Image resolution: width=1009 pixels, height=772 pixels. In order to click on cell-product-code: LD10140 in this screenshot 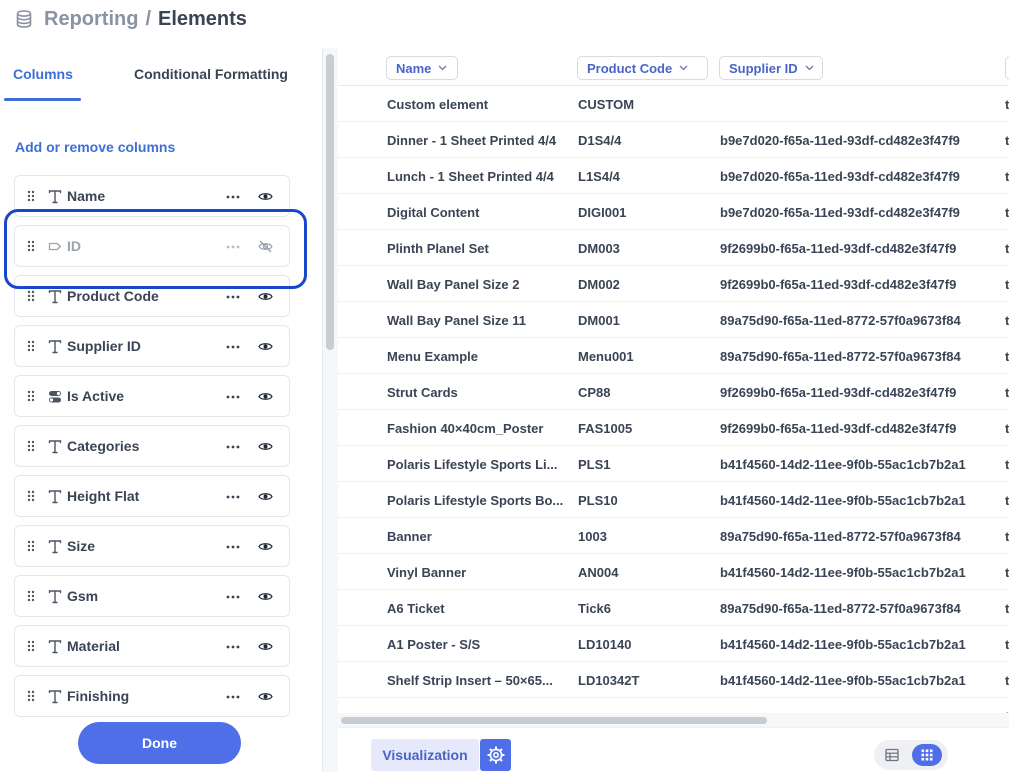, I will do `click(605, 644)`.